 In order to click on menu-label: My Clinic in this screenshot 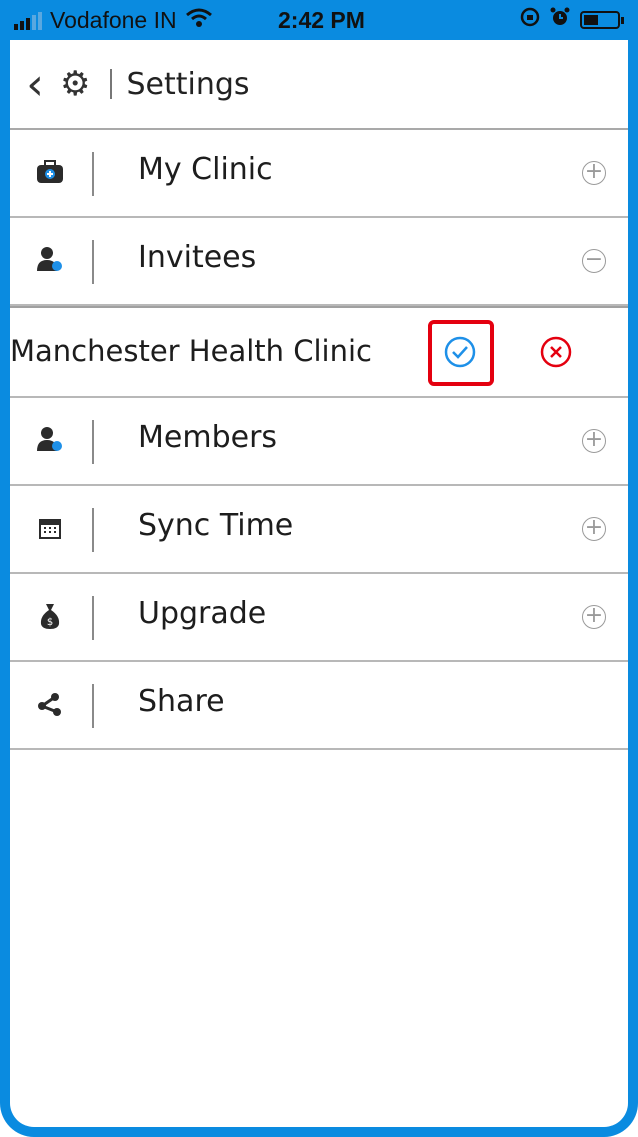, I will do `click(205, 169)`.